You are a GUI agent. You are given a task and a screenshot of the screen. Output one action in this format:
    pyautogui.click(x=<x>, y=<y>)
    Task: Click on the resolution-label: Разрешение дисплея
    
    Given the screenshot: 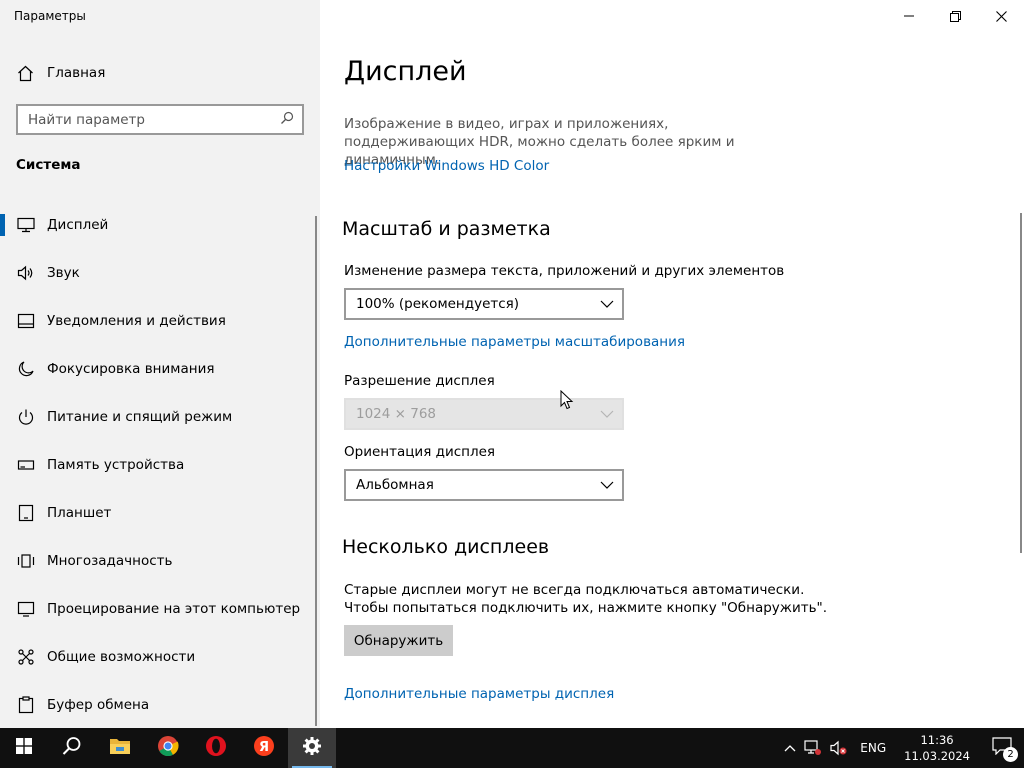 What is the action you would take?
    pyautogui.click(x=419, y=381)
    